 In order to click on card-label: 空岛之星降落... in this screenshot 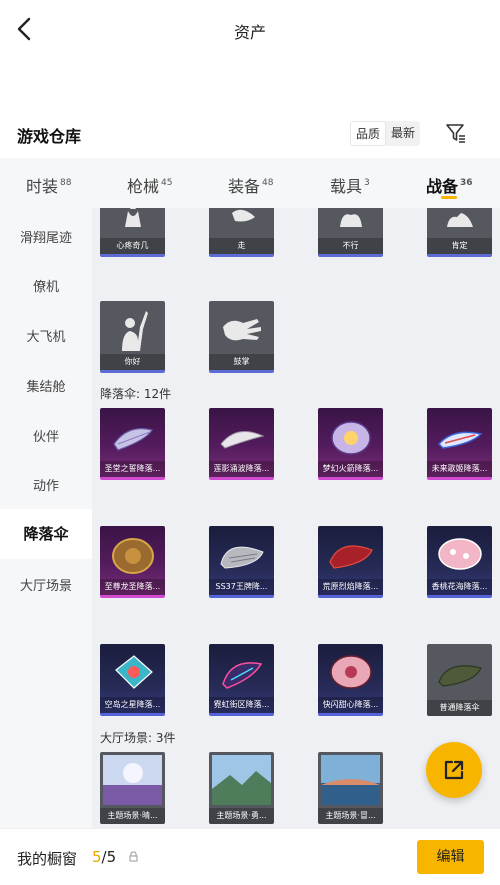, I will do `click(132, 705)`.